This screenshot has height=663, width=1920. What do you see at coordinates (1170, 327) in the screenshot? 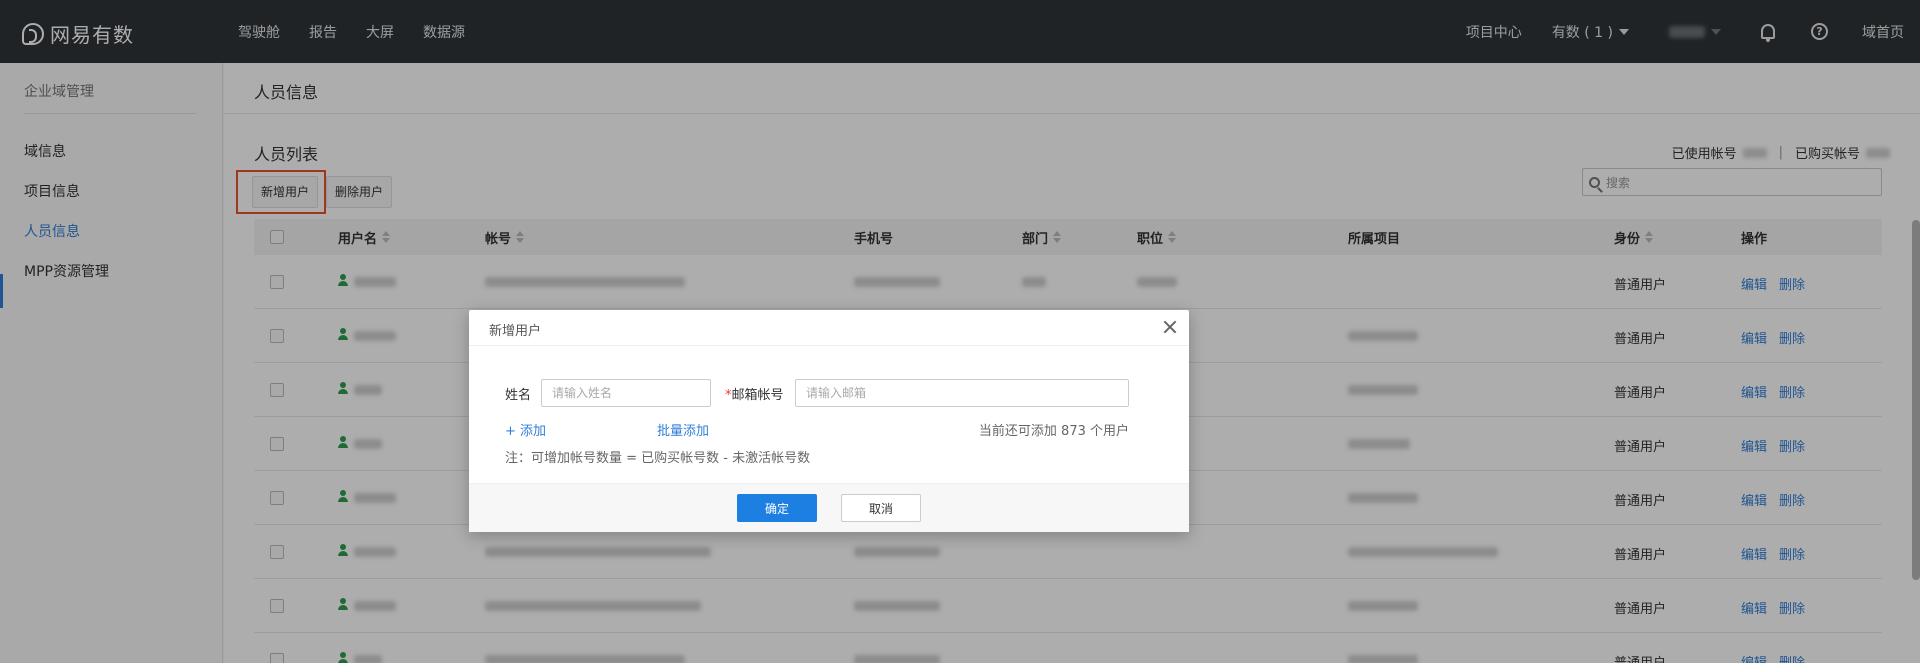
I see `close-icon` at bounding box center [1170, 327].